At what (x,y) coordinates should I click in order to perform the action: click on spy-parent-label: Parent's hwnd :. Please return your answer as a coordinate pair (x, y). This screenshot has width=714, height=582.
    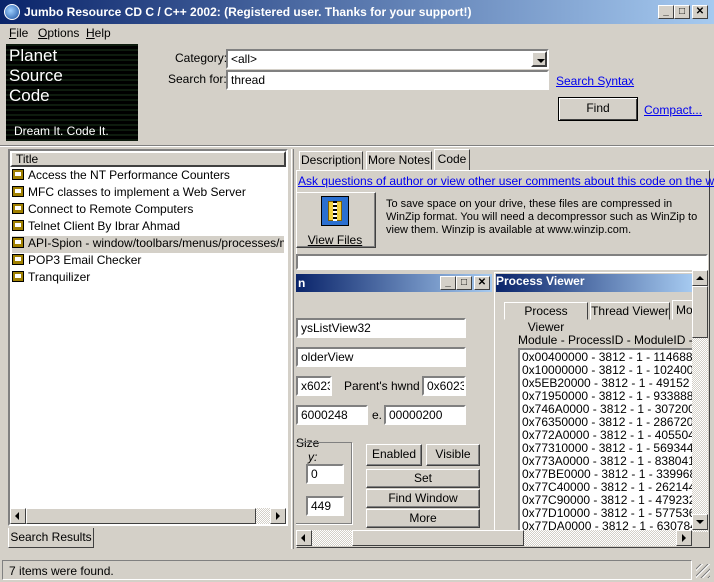
    Looking at the image, I should click on (385, 386).